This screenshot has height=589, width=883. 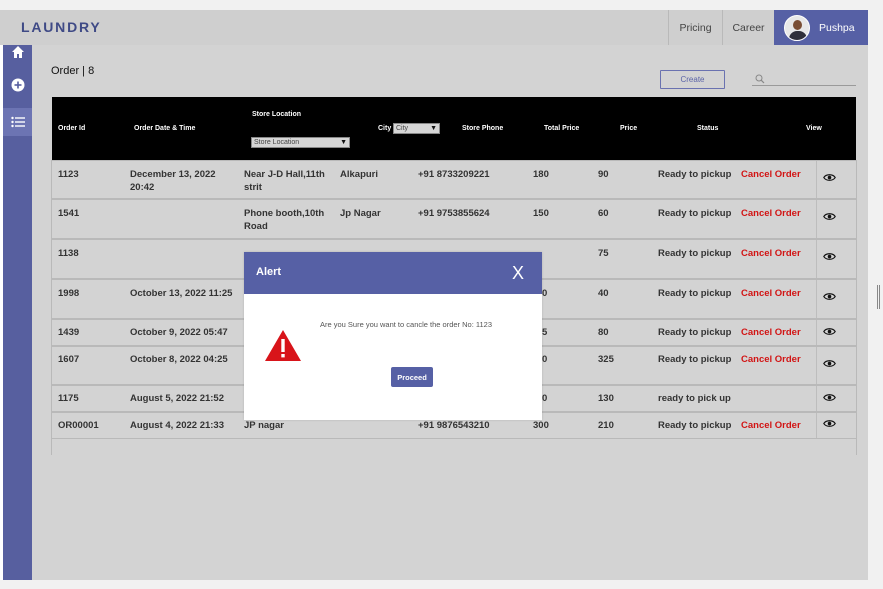 I want to click on avatar, so click(x=797, y=27).